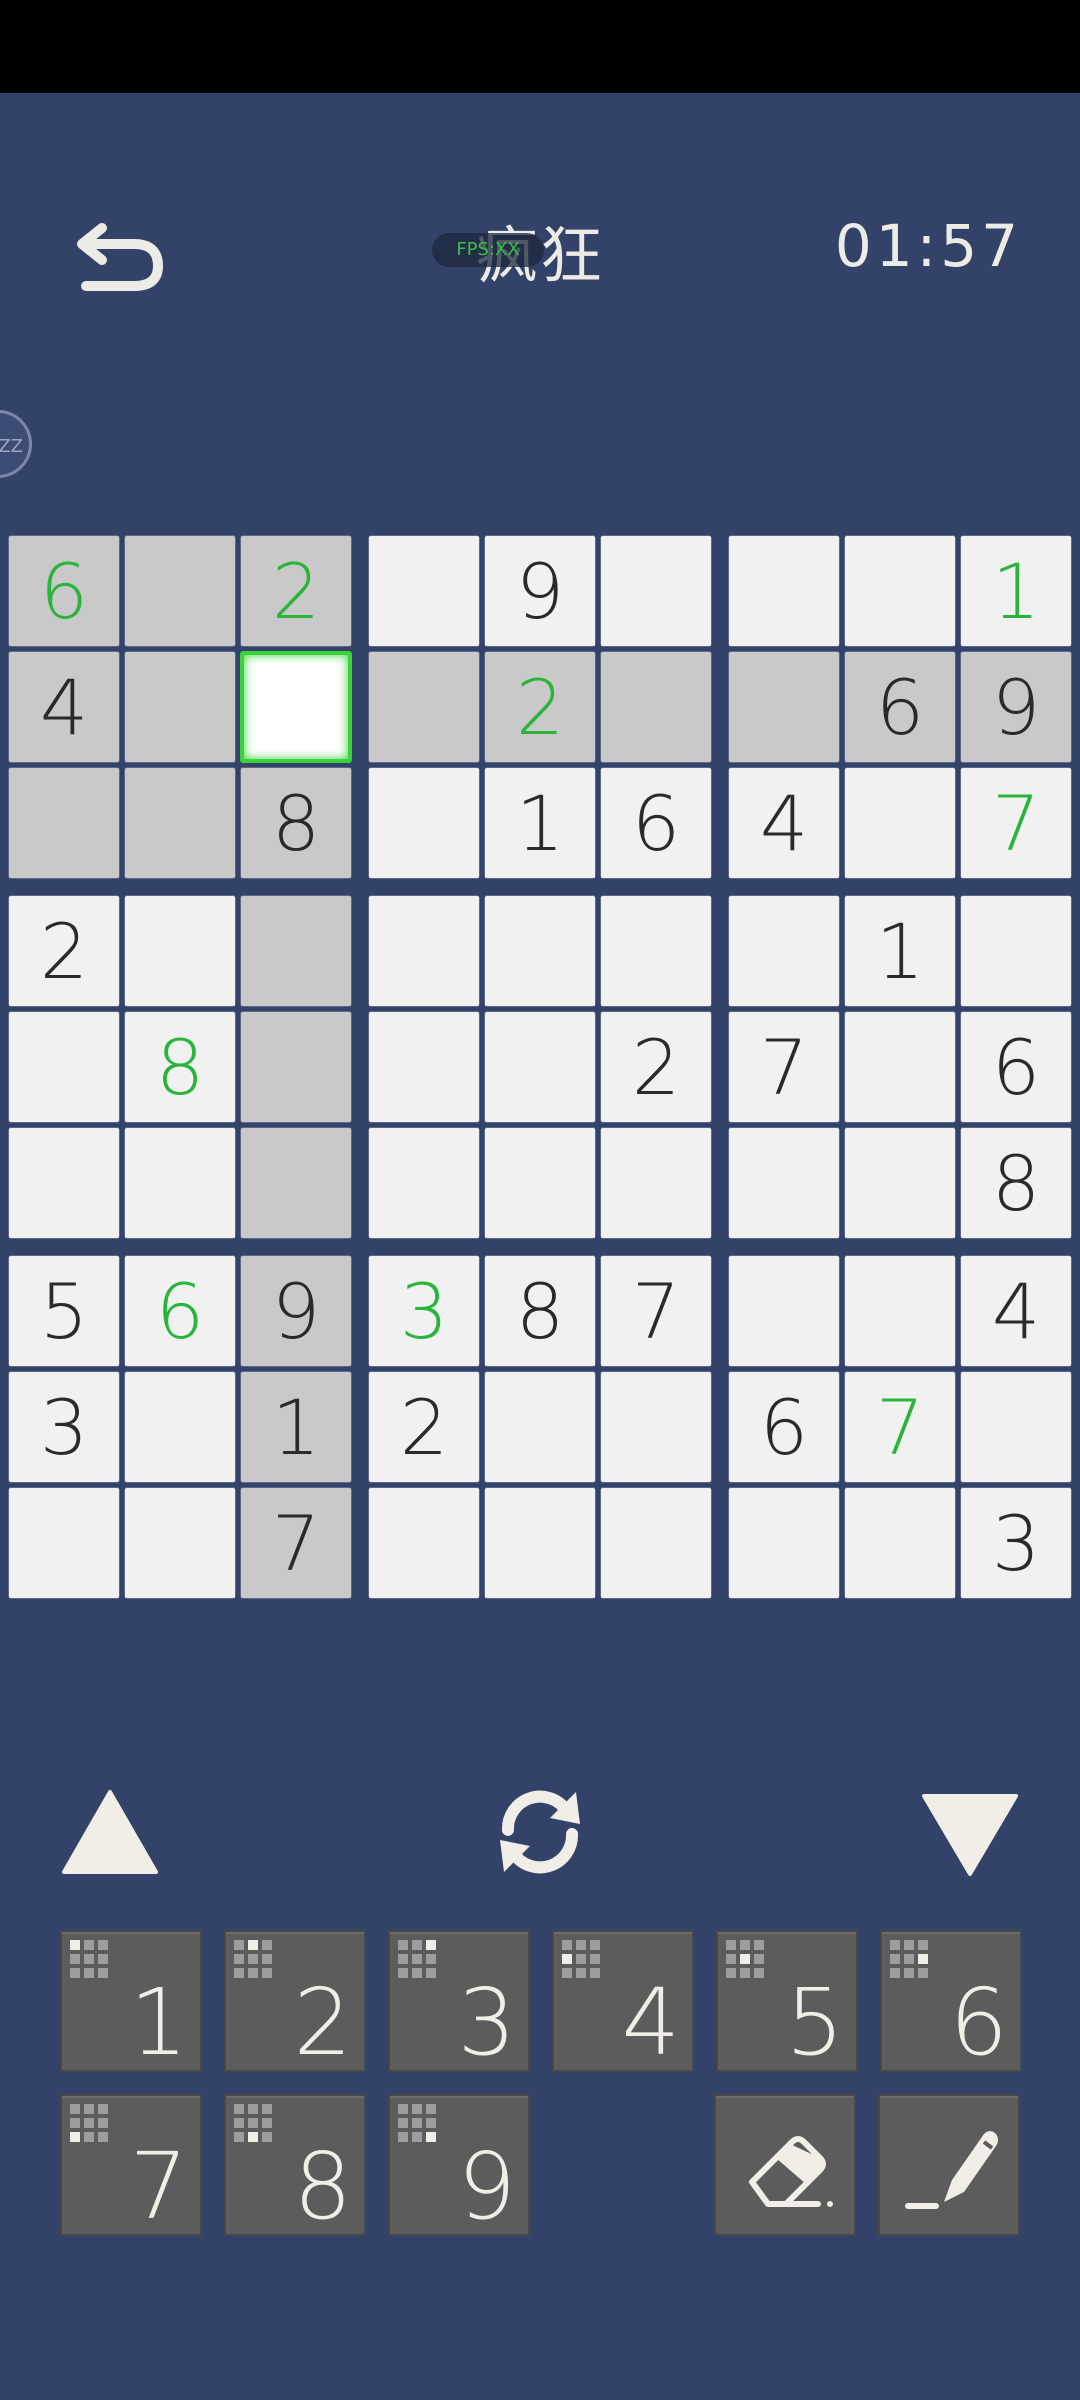  I want to click on selected-cell, so click(296, 707).